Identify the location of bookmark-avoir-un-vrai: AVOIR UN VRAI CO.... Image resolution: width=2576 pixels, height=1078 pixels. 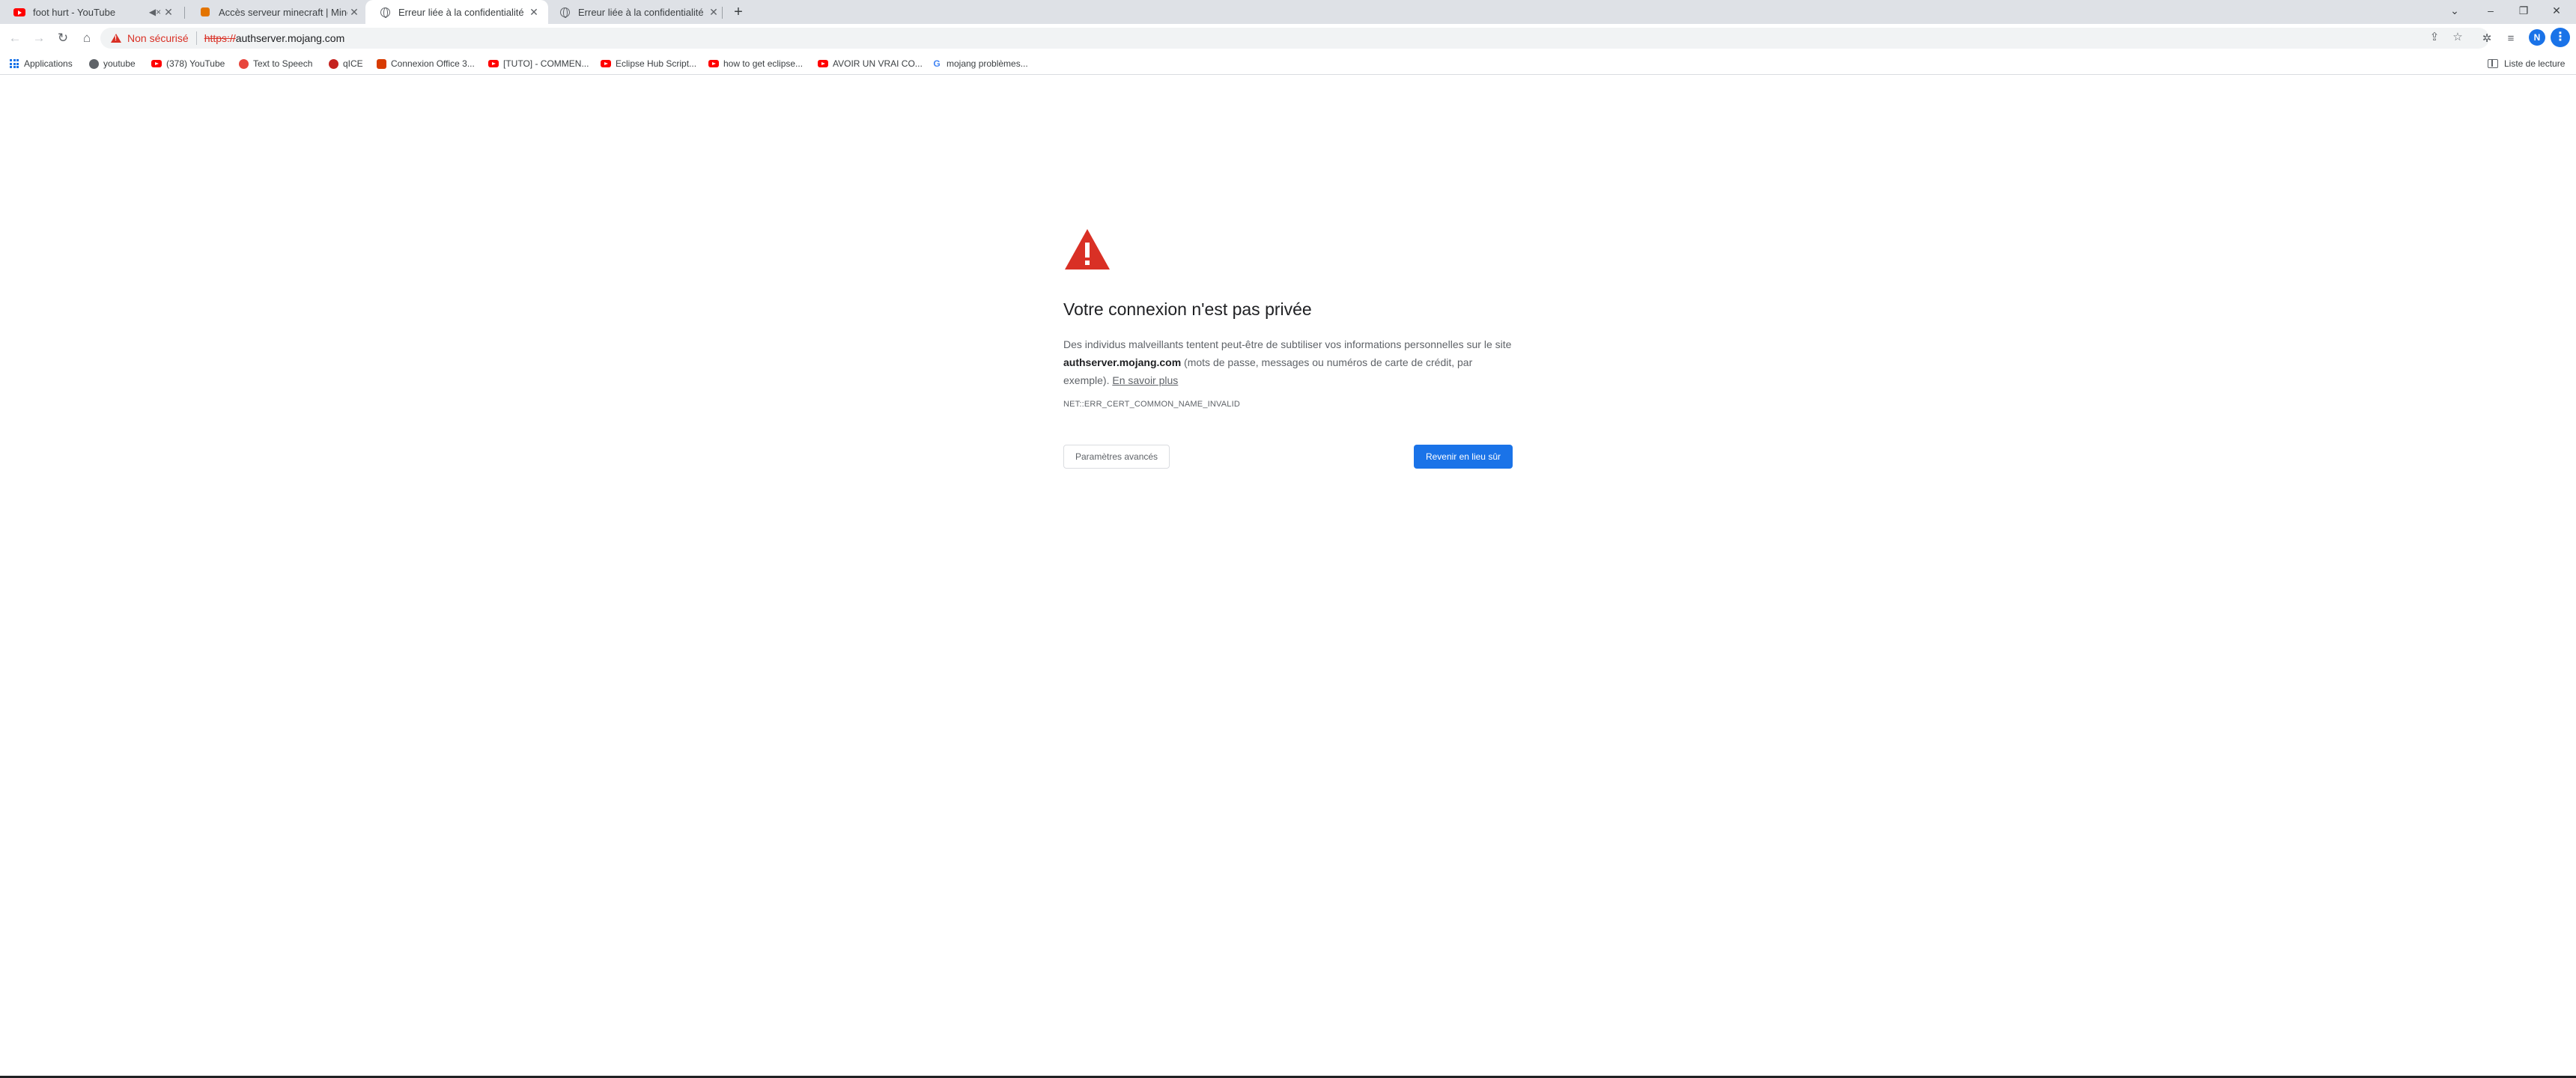
(870, 63).